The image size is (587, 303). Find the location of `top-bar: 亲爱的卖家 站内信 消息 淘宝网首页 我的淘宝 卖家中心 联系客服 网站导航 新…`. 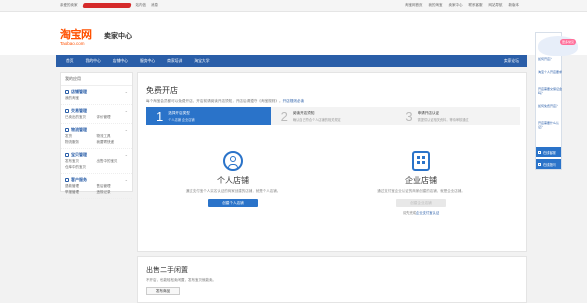

top-bar: 亲爱的卖家 站内信 消息 淘宝网首页 我的淘宝 卖家中心 联系客服 网站导航 新… is located at coordinates (293, 6).